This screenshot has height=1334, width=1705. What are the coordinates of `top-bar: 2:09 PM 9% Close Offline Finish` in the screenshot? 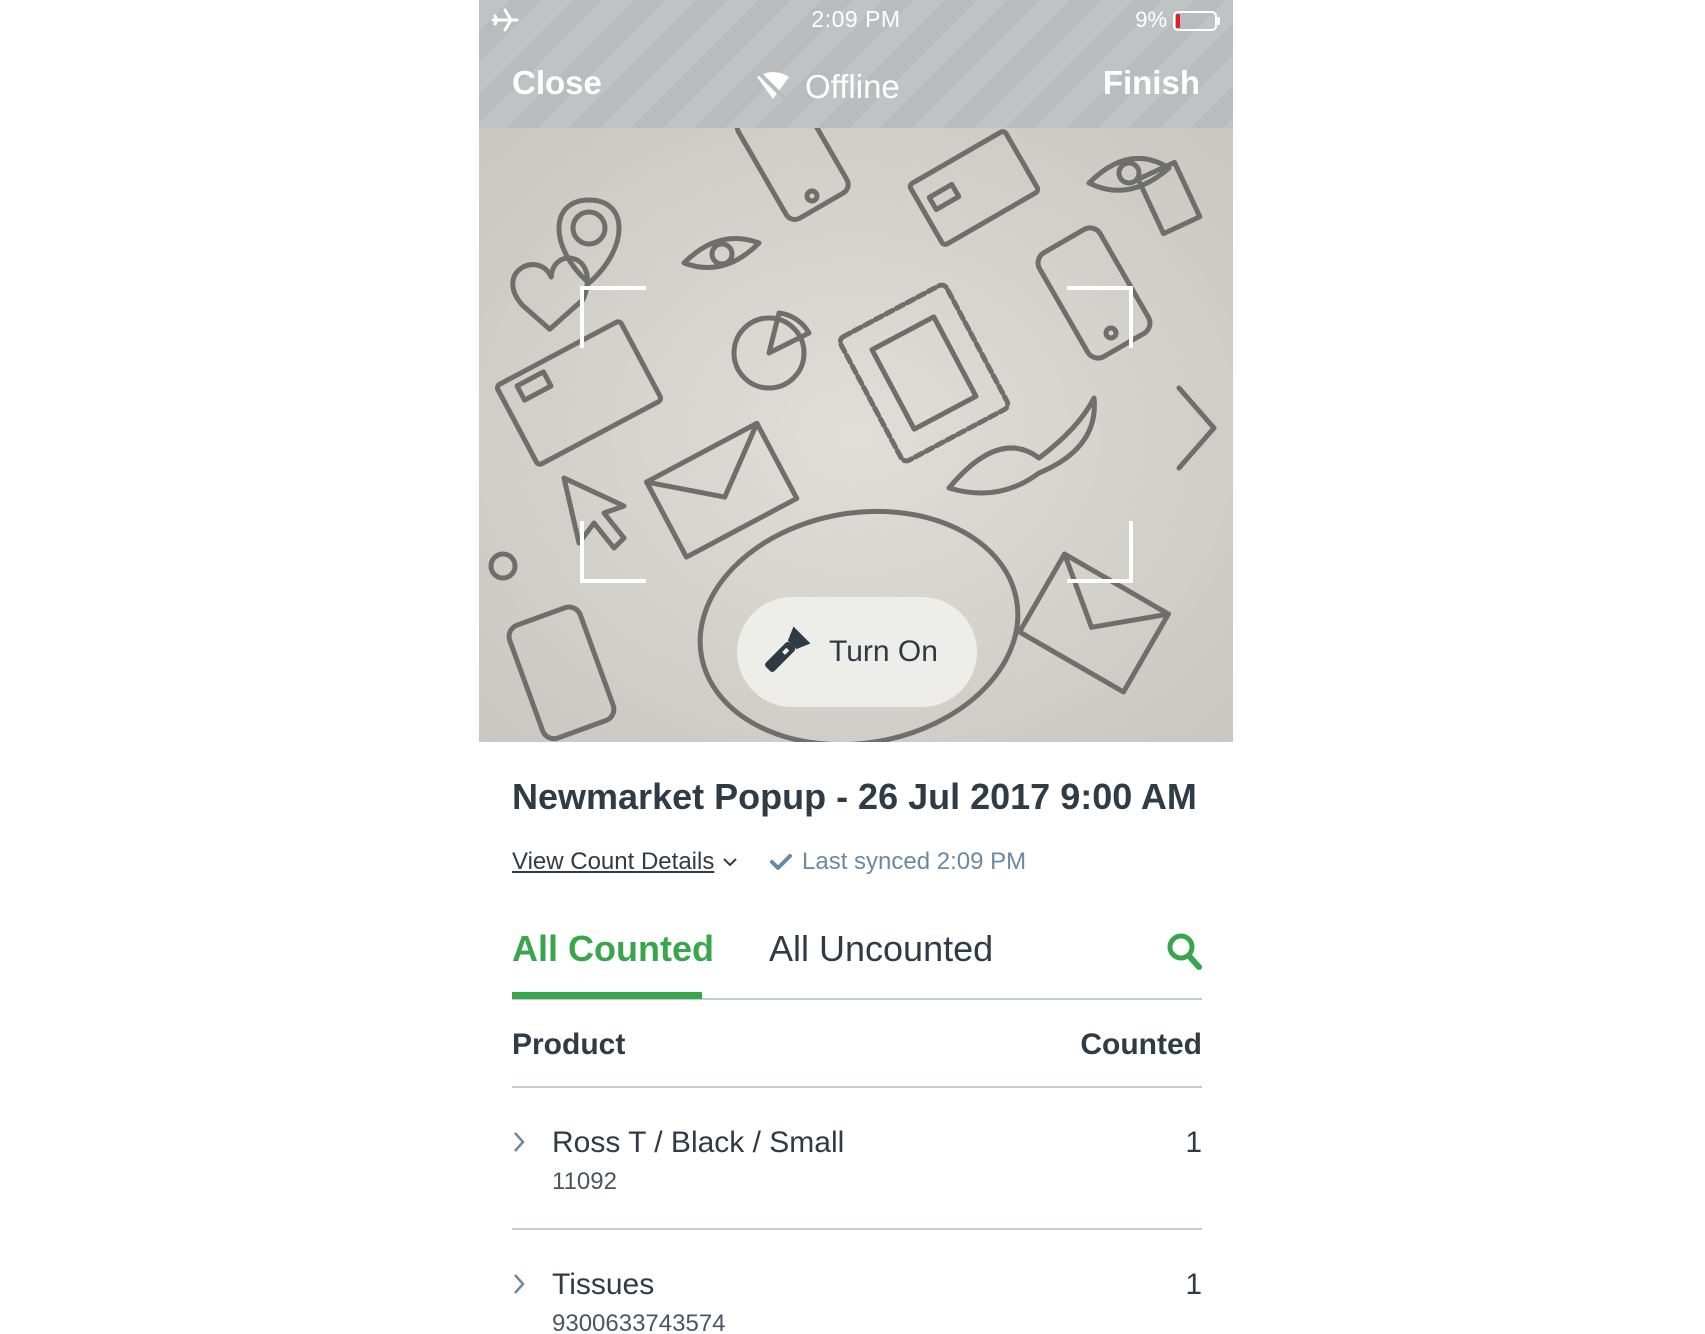 It's located at (856, 64).